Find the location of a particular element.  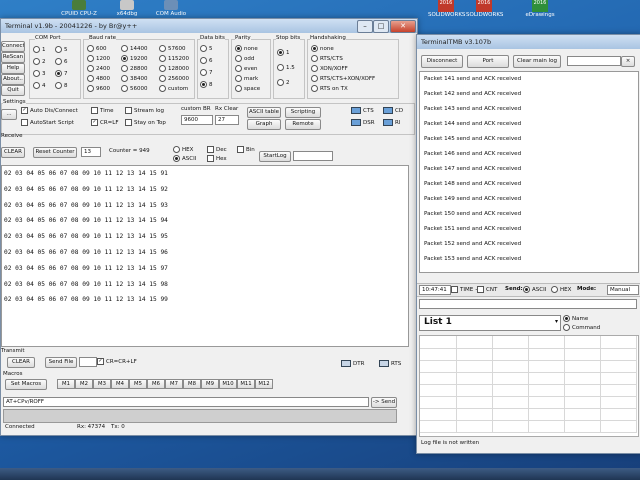

cnt-checkbox: CNT is located at coordinates (487, 289).